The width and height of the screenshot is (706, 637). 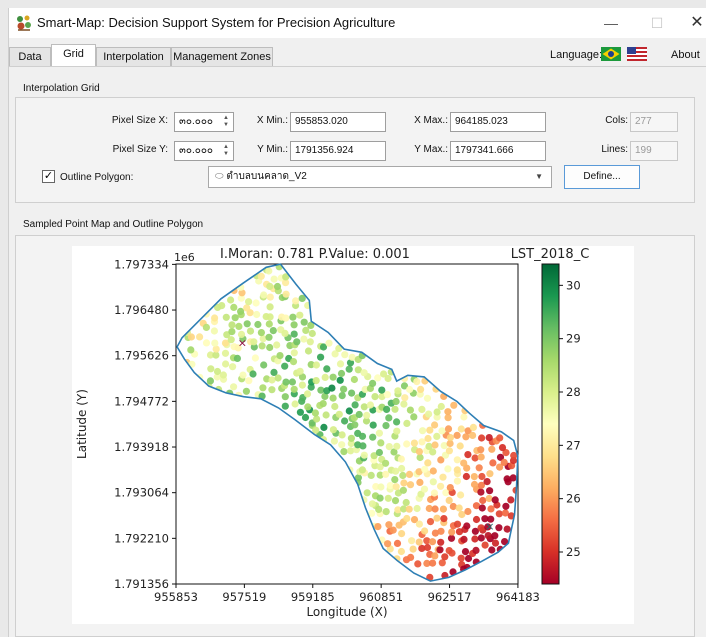 I want to click on polygon-layer-icon: ⬭, so click(x=221, y=176).